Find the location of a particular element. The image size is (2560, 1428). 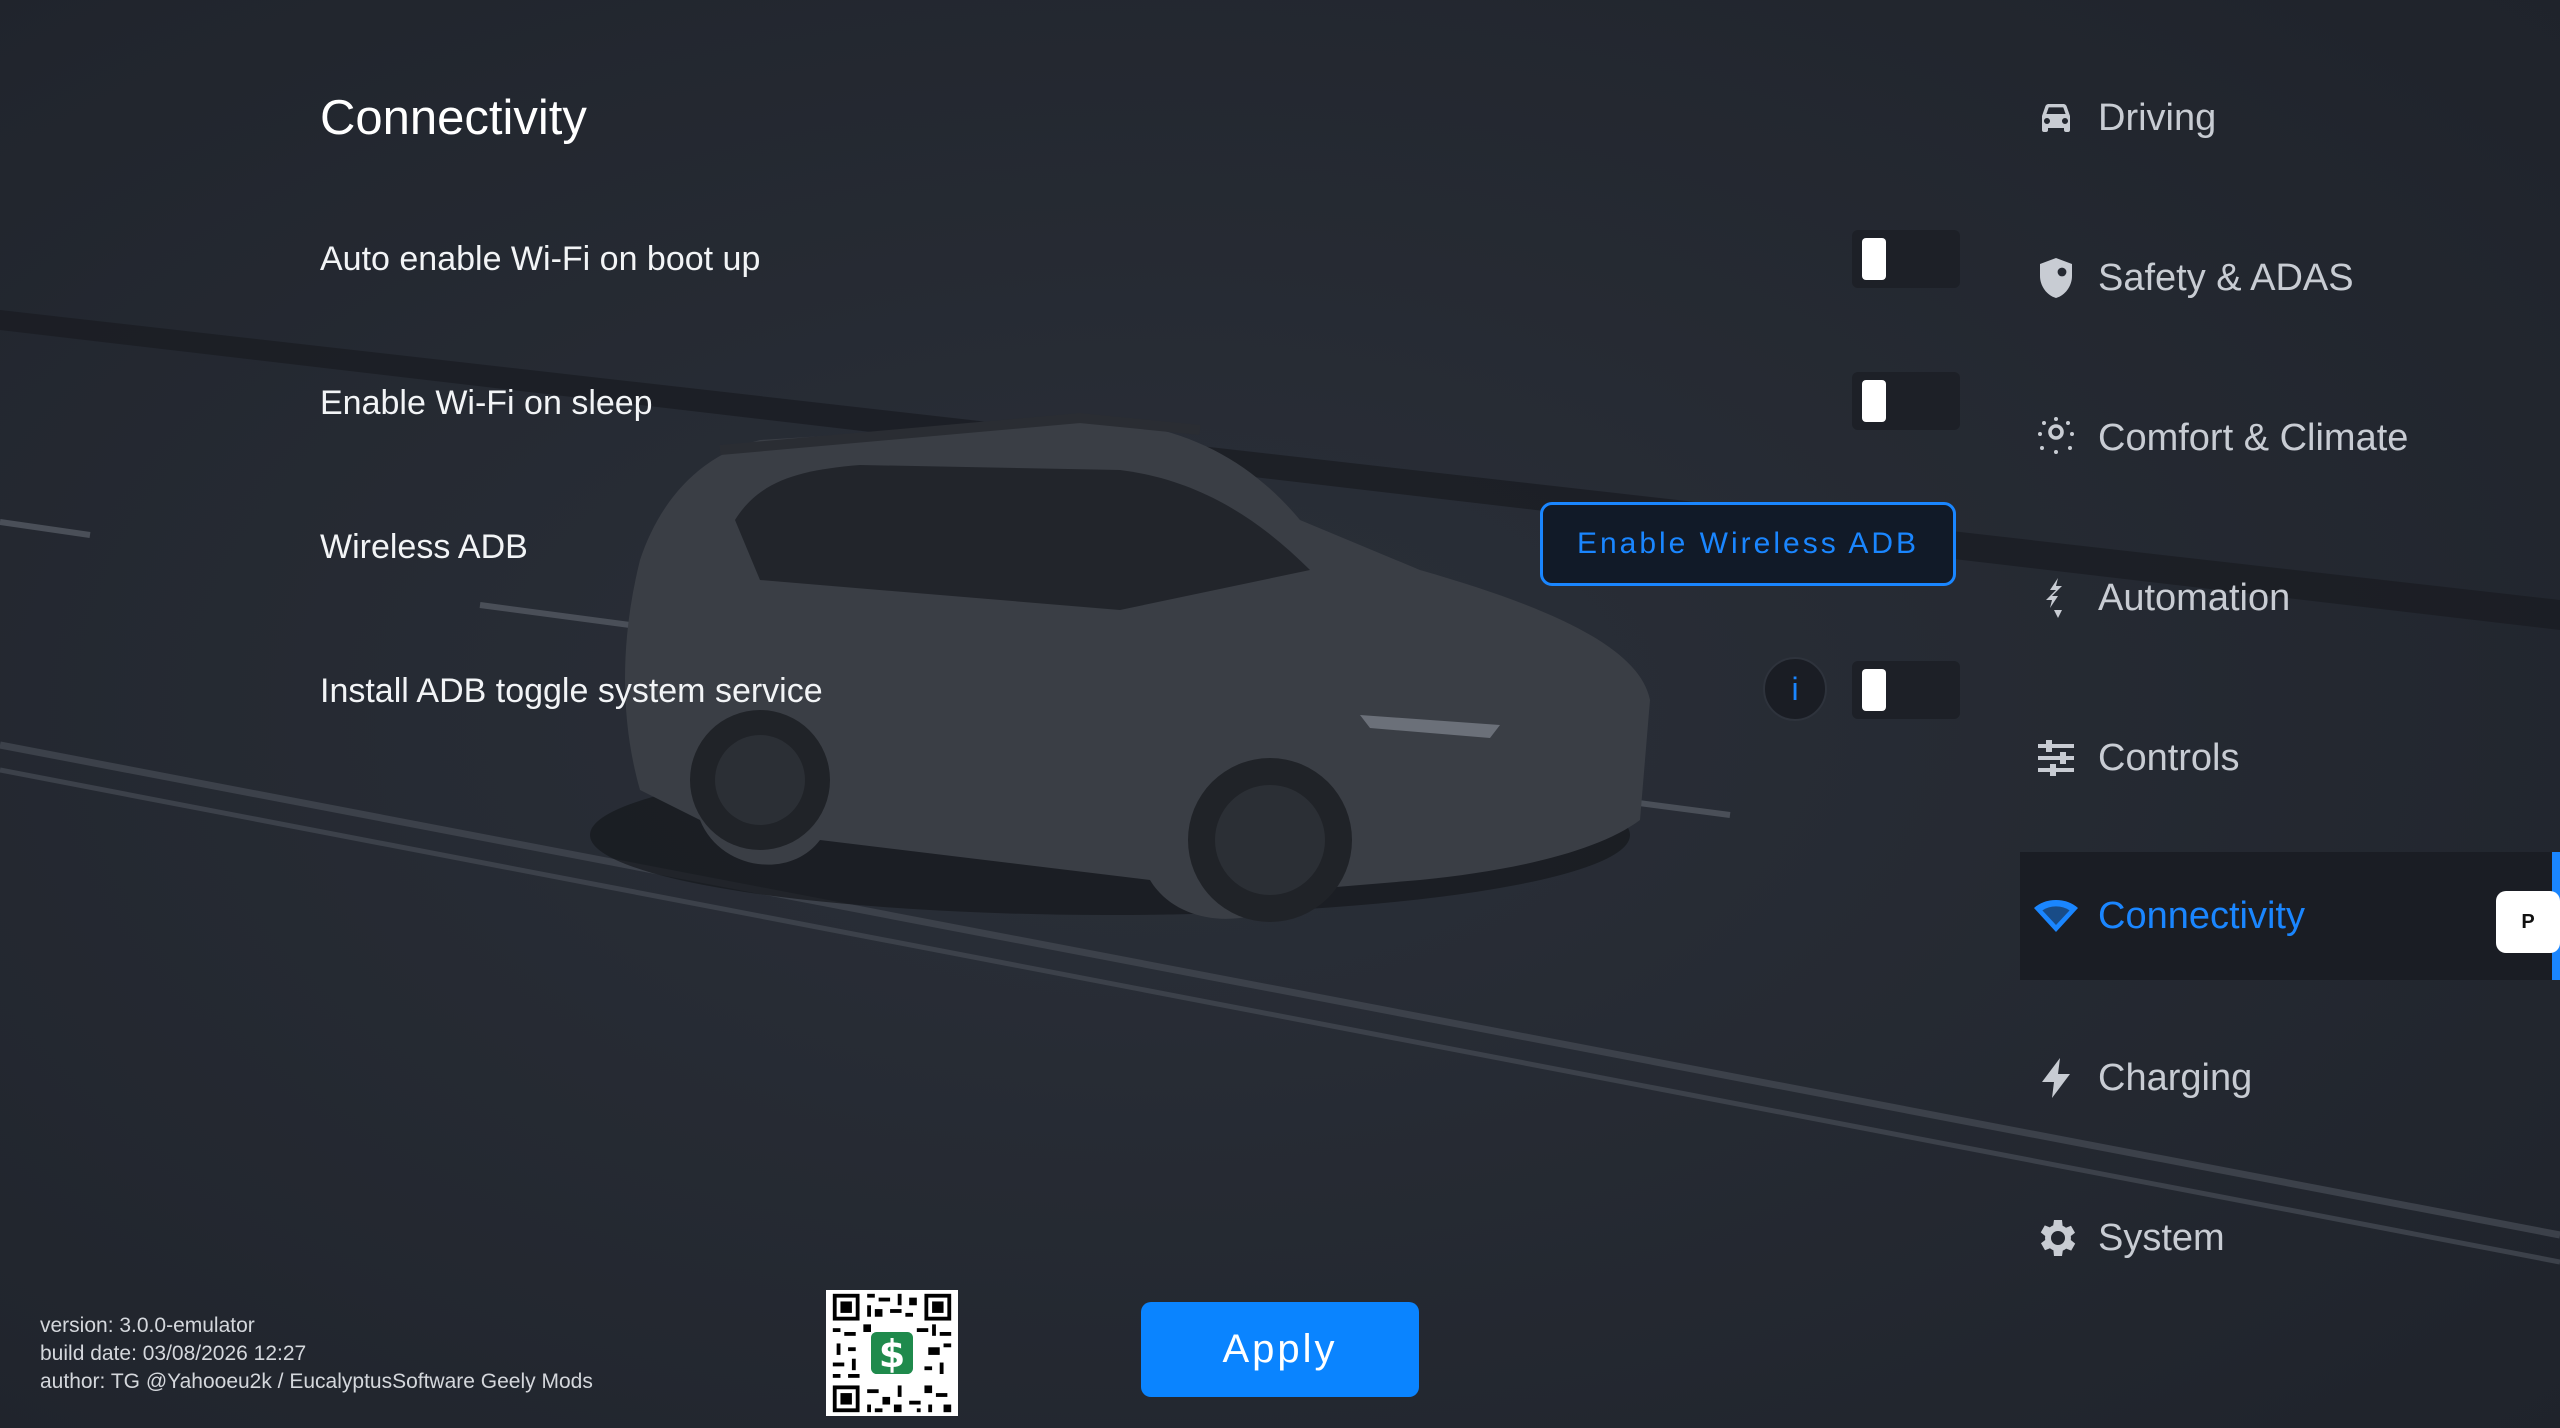

qr-dollar-symbol: $ is located at coordinates (892, 1355).